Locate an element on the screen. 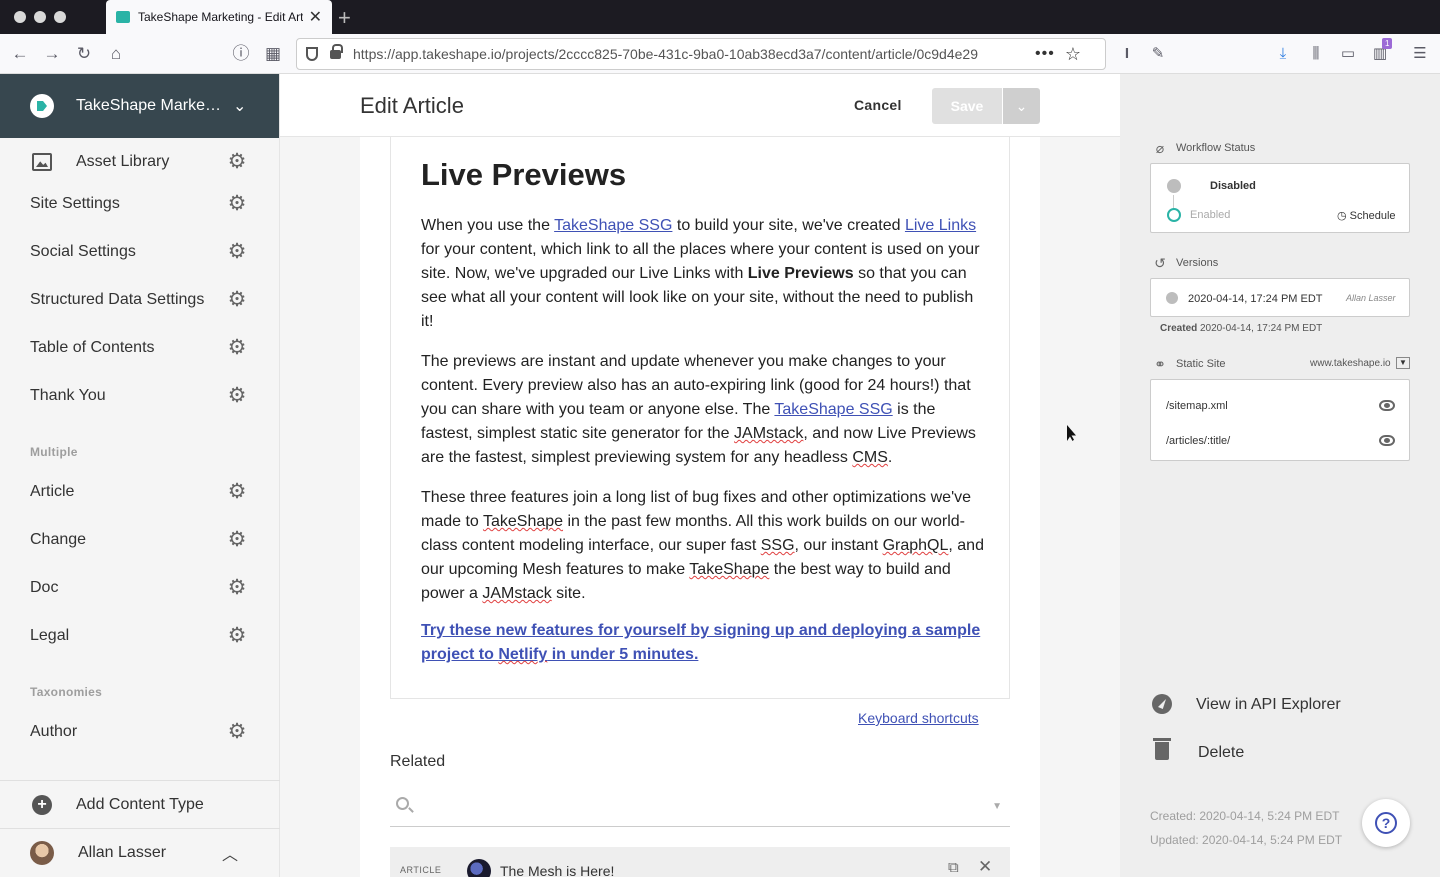 The image size is (1440, 877). related-search-input: ▼ is located at coordinates (700, 806).